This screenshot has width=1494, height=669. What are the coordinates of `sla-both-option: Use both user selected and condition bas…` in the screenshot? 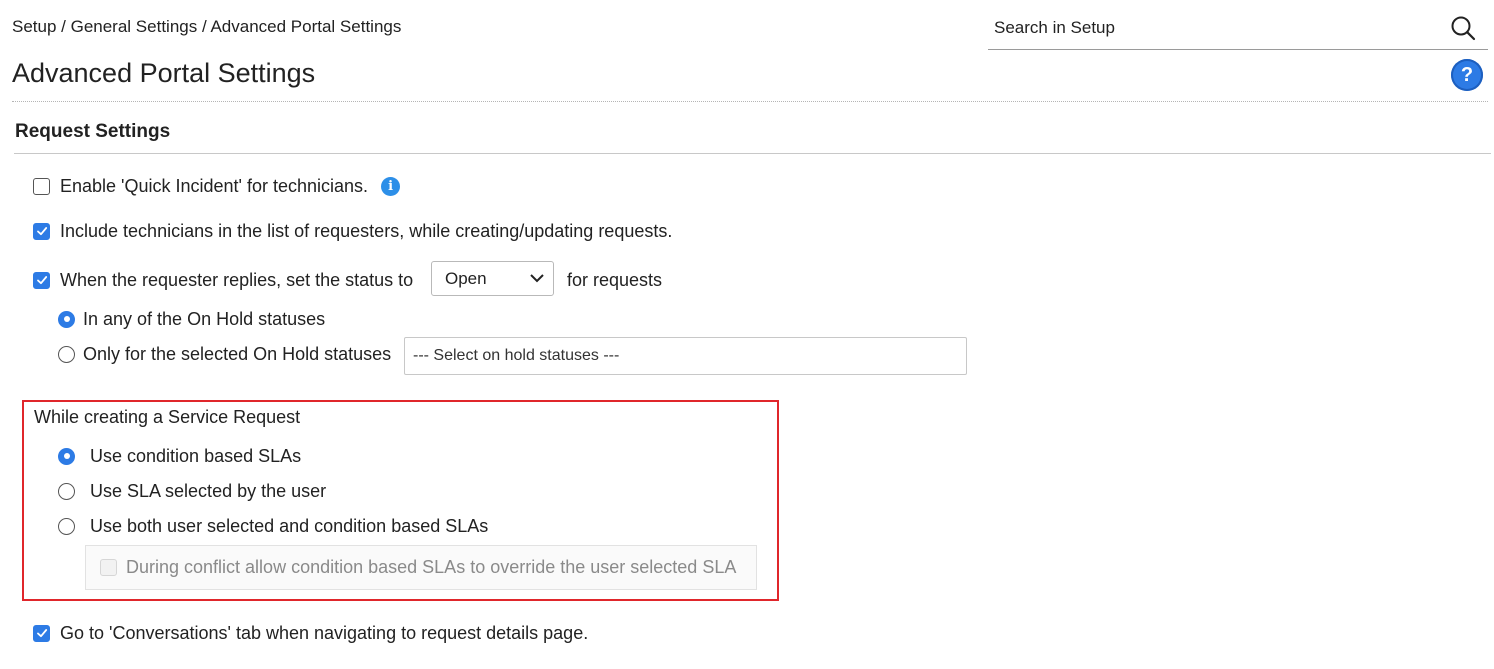 It's located at (273, 526).